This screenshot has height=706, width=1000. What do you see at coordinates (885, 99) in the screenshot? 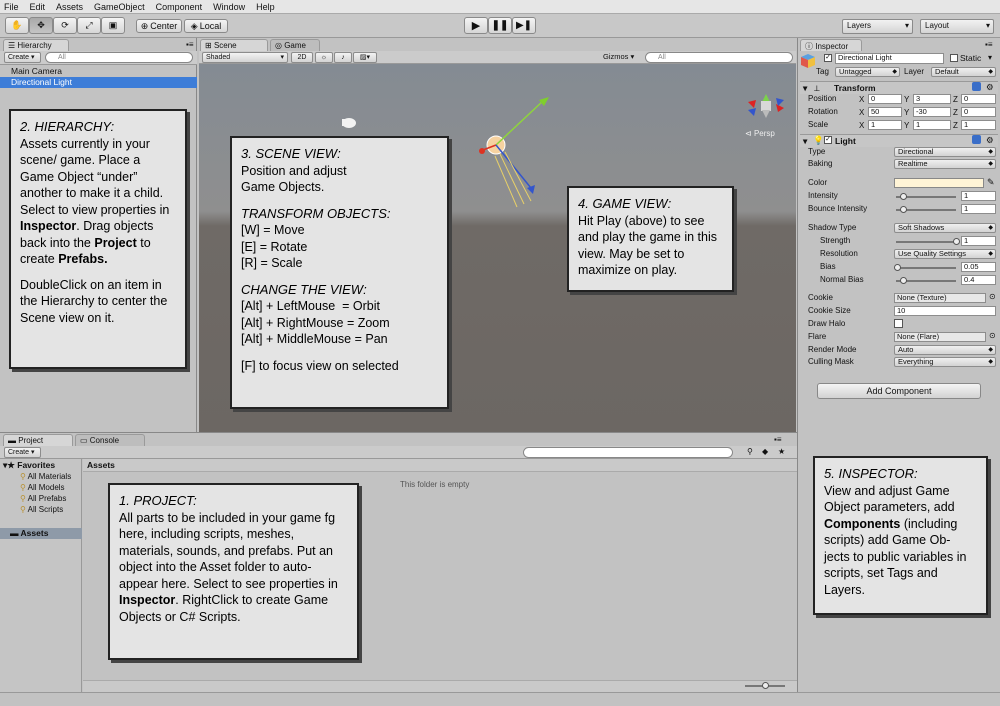
I see `position-x-field: 0` at bounding box center [885, 99].